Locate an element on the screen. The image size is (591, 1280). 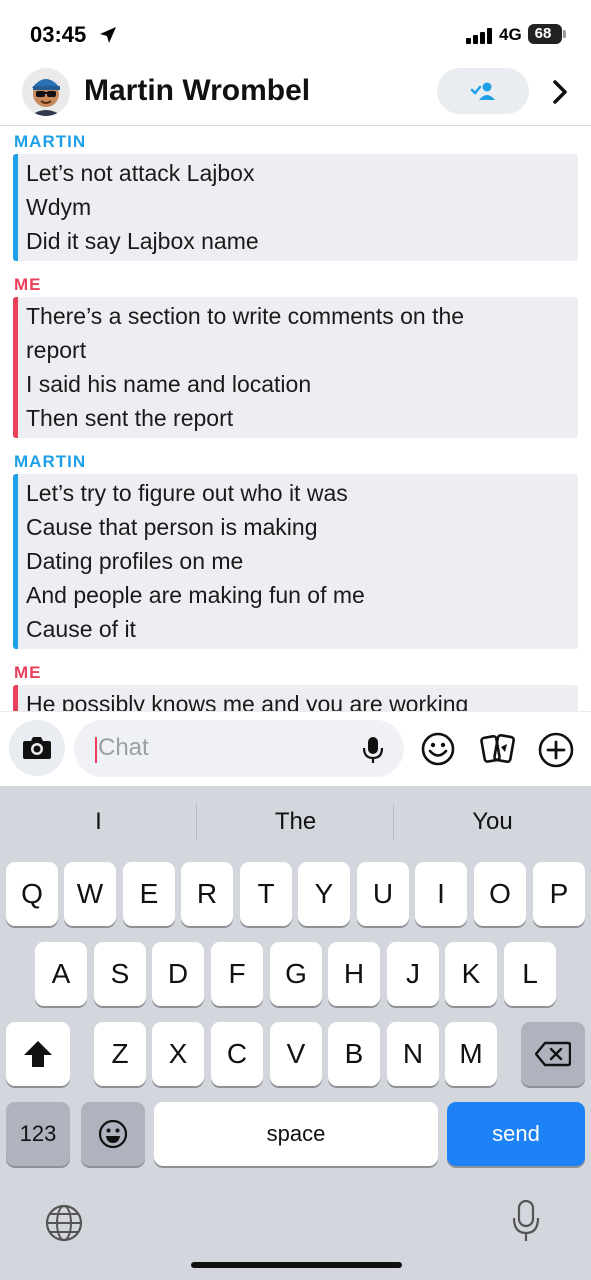
key-e: E is located at coordinates (149, 894).